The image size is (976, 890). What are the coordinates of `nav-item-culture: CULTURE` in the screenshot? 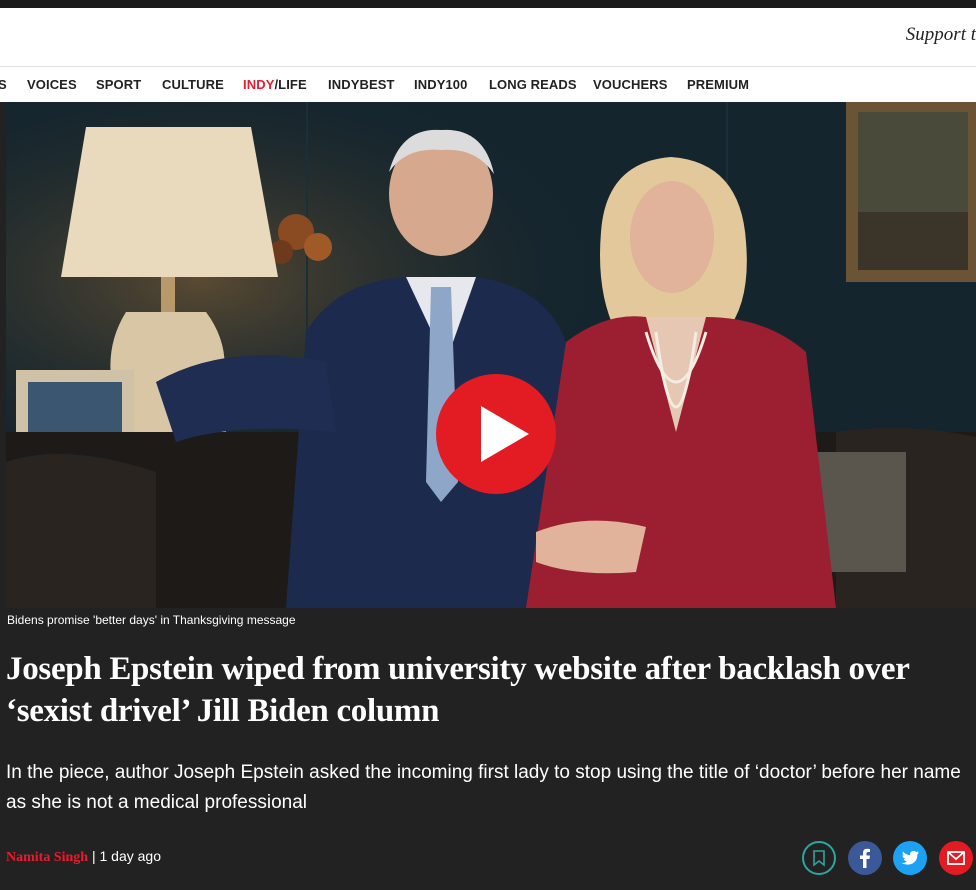 It's located at (193, 84).